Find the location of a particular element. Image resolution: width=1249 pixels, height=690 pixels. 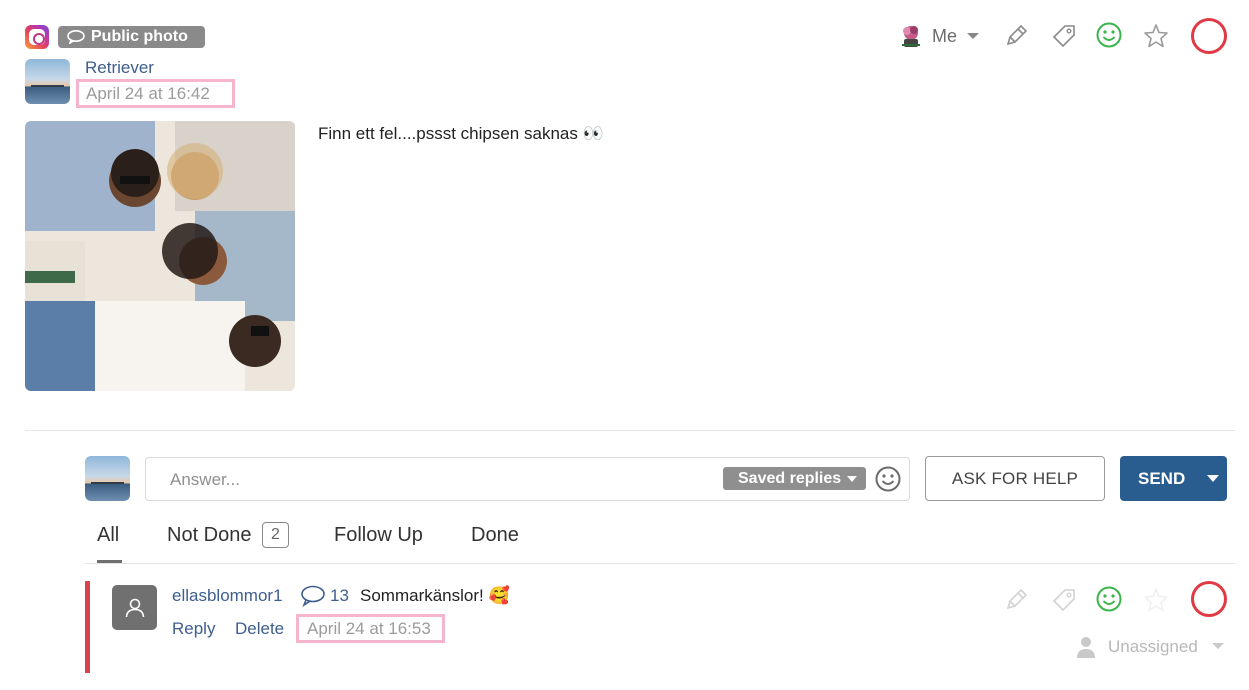

author-name: Retriever is located at coordinates (119, 68).